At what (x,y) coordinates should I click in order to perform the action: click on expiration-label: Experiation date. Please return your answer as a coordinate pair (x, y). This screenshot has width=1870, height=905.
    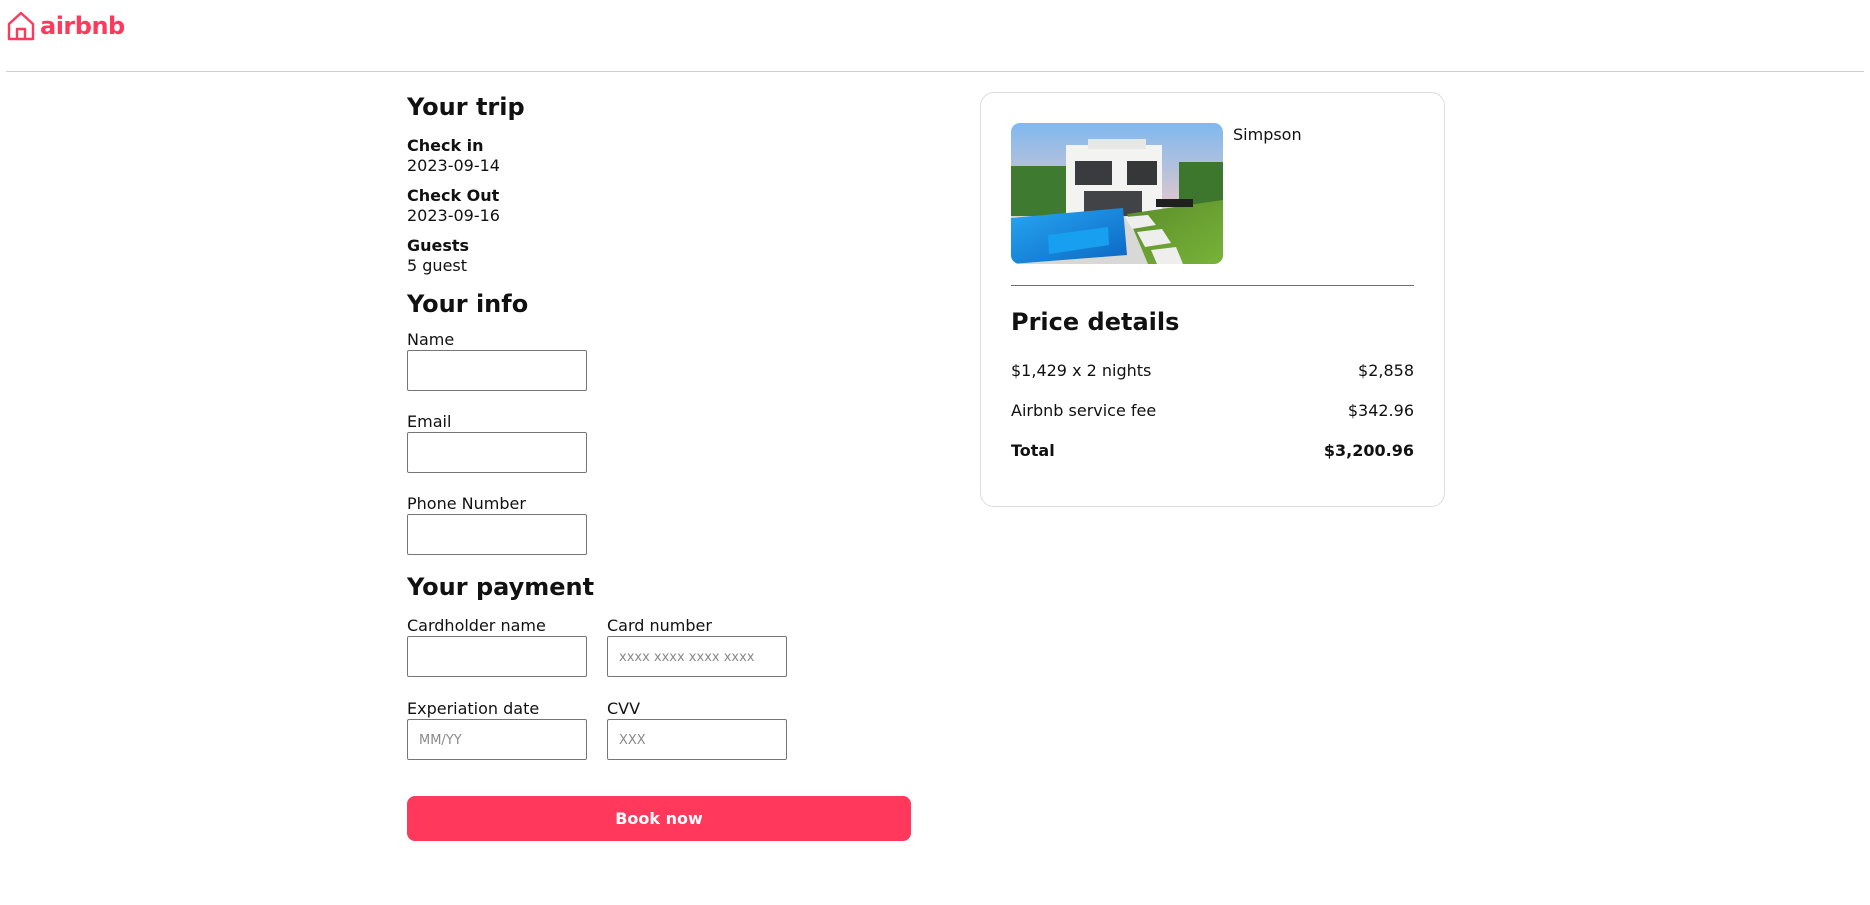
    Looking at the image, I should click on (473, 708).